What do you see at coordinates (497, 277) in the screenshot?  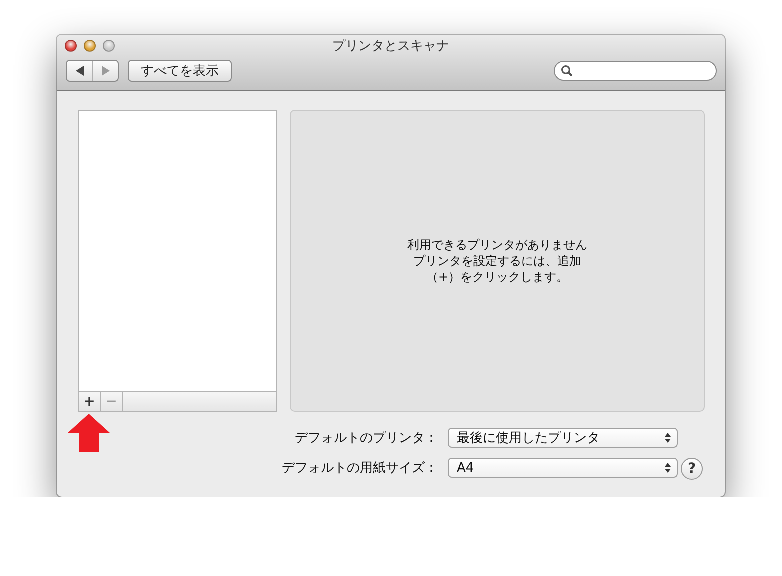 I see `message-text: （+）をクリックします。` at bounding box center [497, 277].